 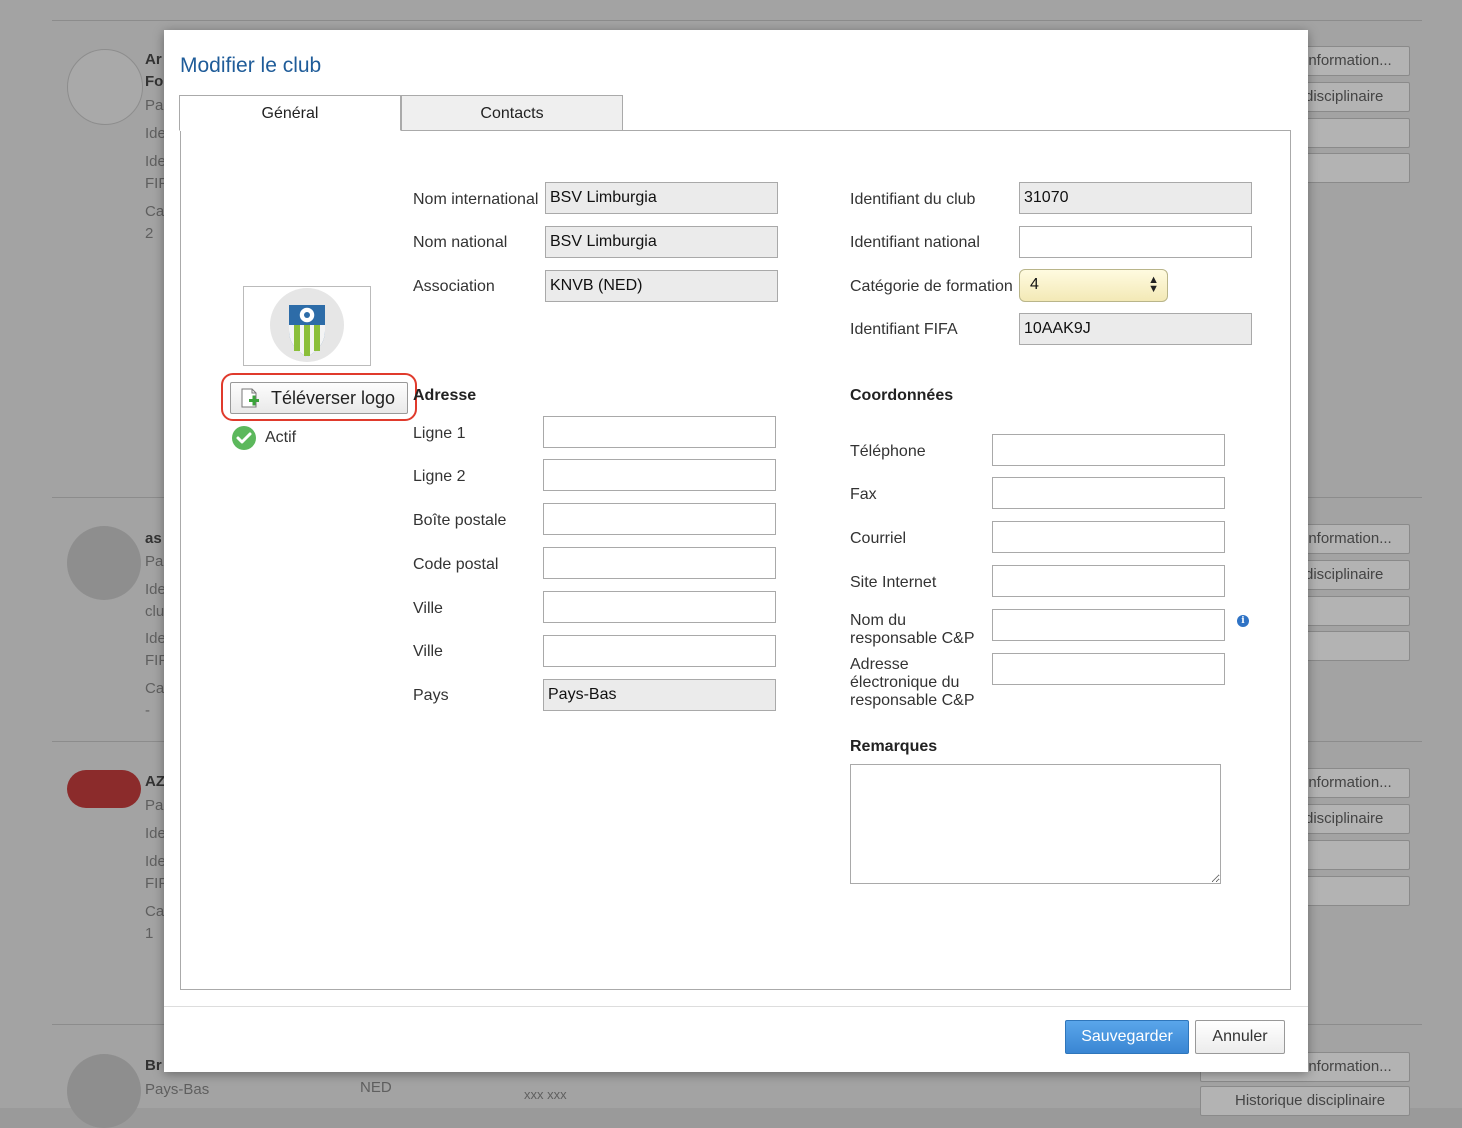 I want to click on code-postal-field, so click(x=659, y=563).